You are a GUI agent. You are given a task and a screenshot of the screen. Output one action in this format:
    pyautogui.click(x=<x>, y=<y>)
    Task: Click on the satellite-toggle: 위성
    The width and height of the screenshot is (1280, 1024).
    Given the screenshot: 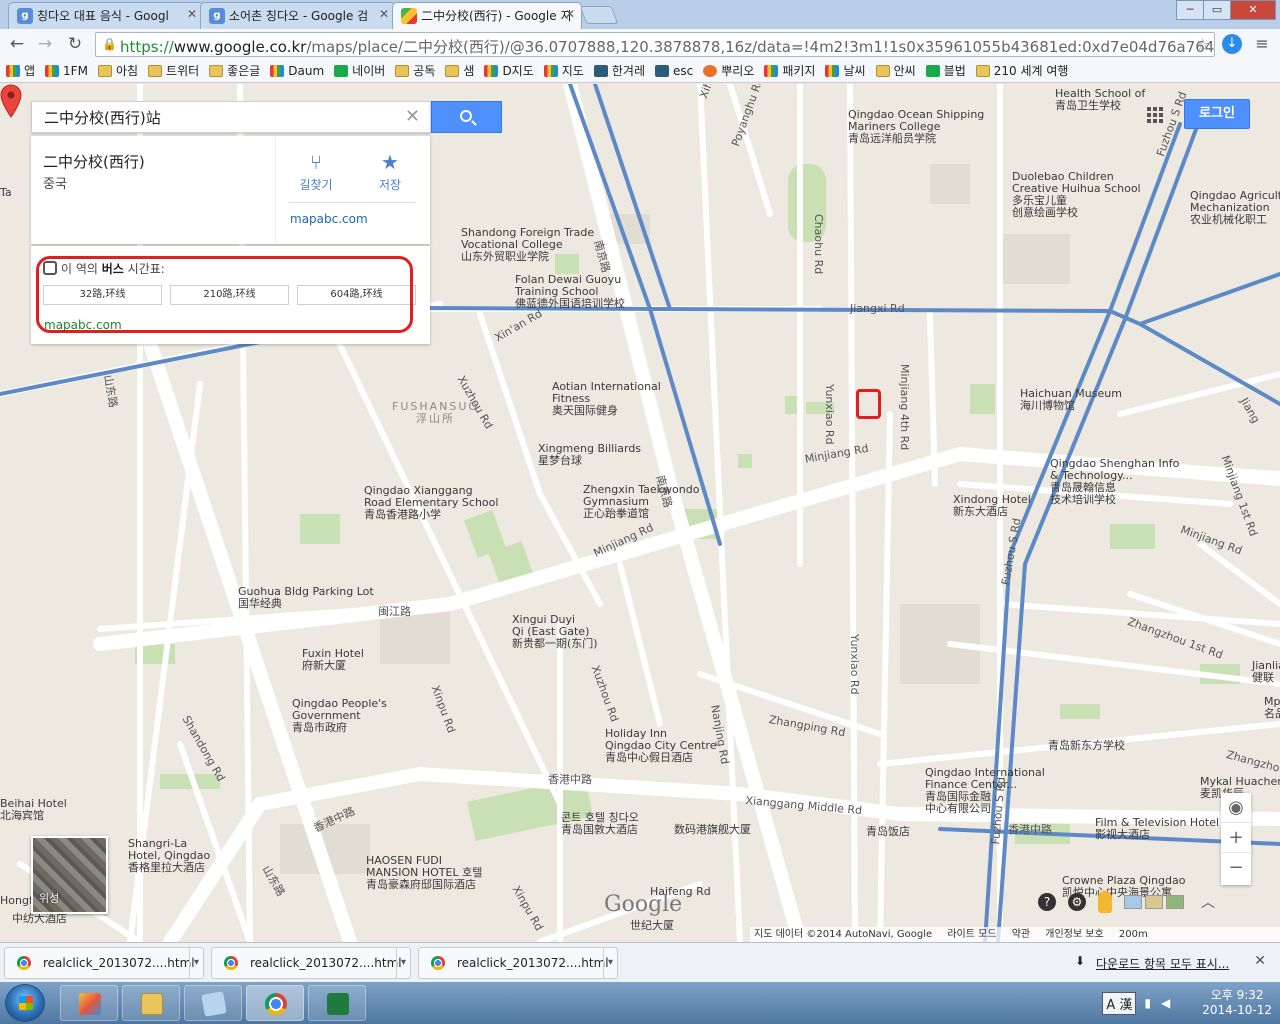 What is the action you would take?
    pyautogui.click(x=69, y=875)
    